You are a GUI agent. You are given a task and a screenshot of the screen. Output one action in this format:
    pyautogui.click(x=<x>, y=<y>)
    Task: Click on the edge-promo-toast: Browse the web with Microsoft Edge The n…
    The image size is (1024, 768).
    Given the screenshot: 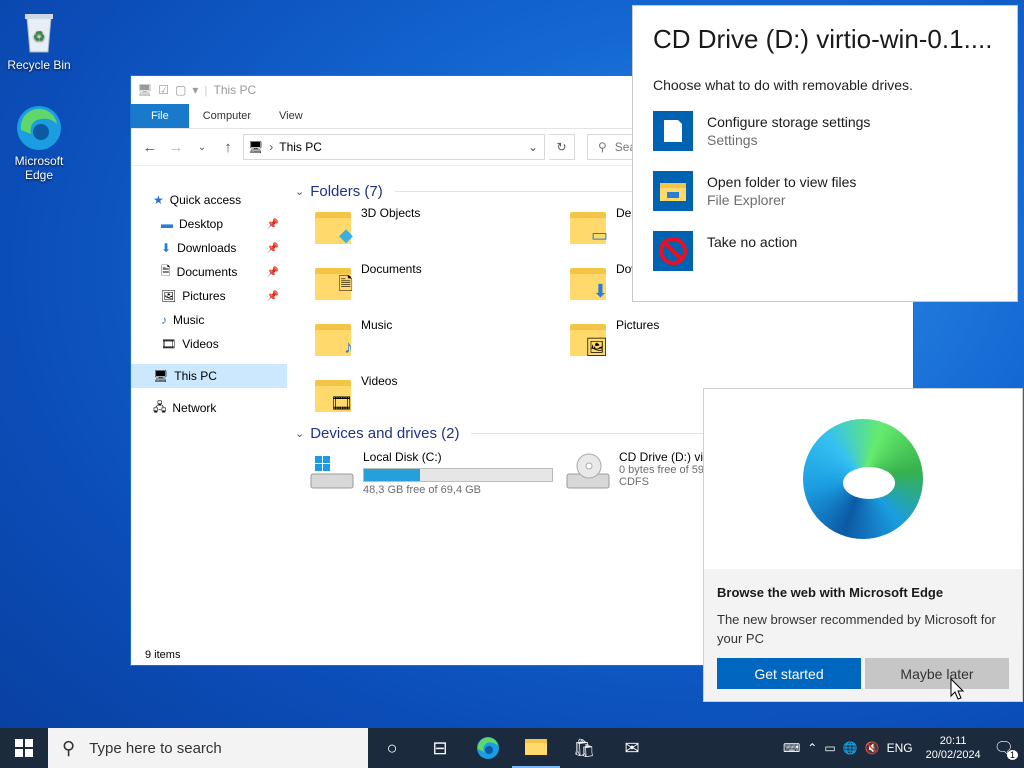 What is the action you would take?
    pyautogui.click(x=863, y=545)
    